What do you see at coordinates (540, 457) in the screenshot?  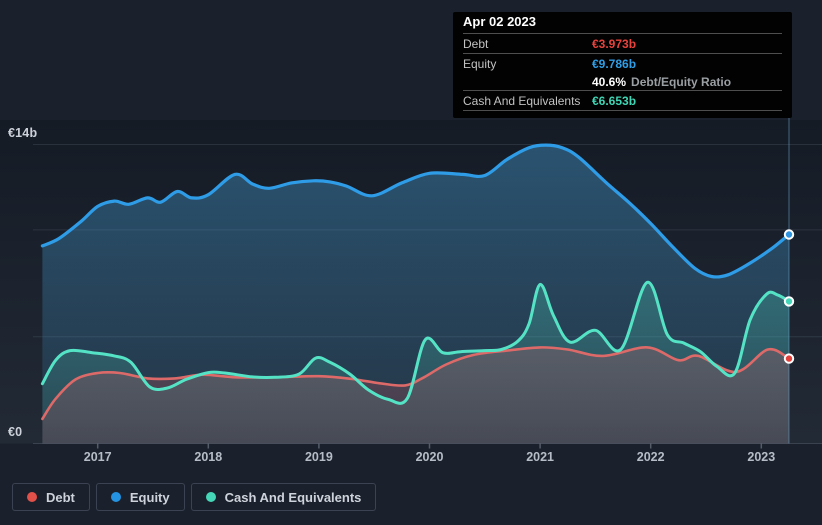 I see `x-axis-tick-label: 2021` at bounding box center [540, 457].